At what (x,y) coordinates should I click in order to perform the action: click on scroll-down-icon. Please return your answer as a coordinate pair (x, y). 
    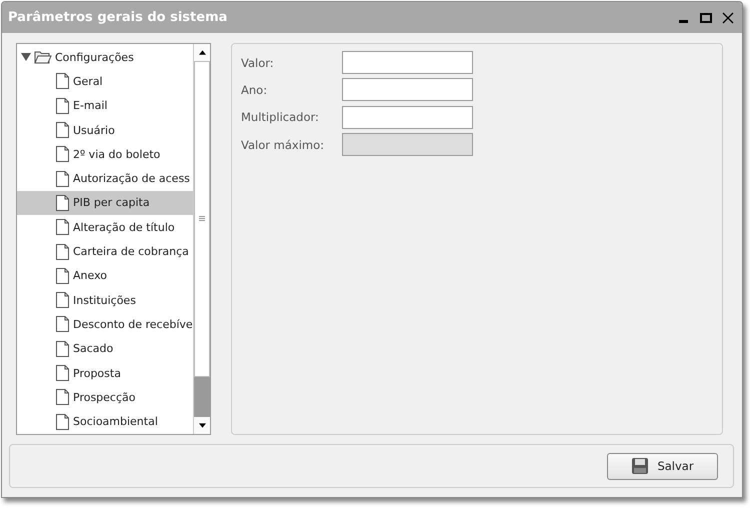
    Looking at the image, I should click on (202, 425).